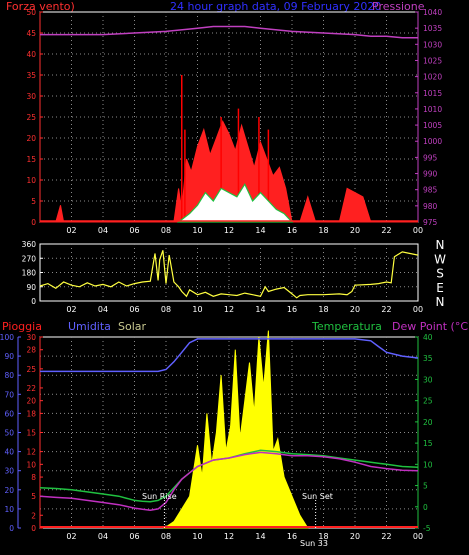  Describe the element at coordinates (33, 528) in the screenshot. I see `humidity-tick-label: 0` at that location.